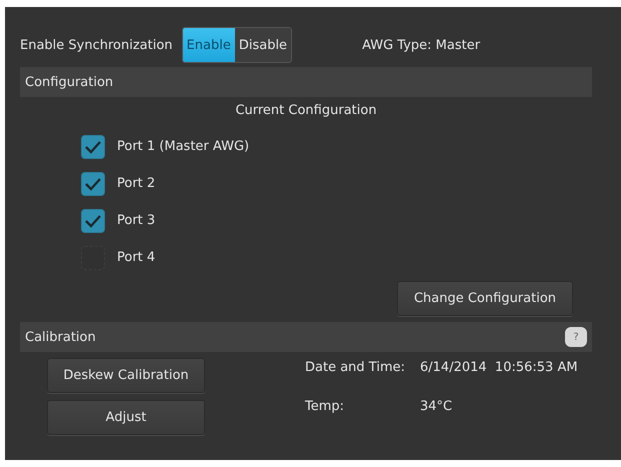 This screenshot has width=621, height=467. Describe the element at coordinates (437, 407) in the screenshot. I see `info-value: 34°C` at that location.